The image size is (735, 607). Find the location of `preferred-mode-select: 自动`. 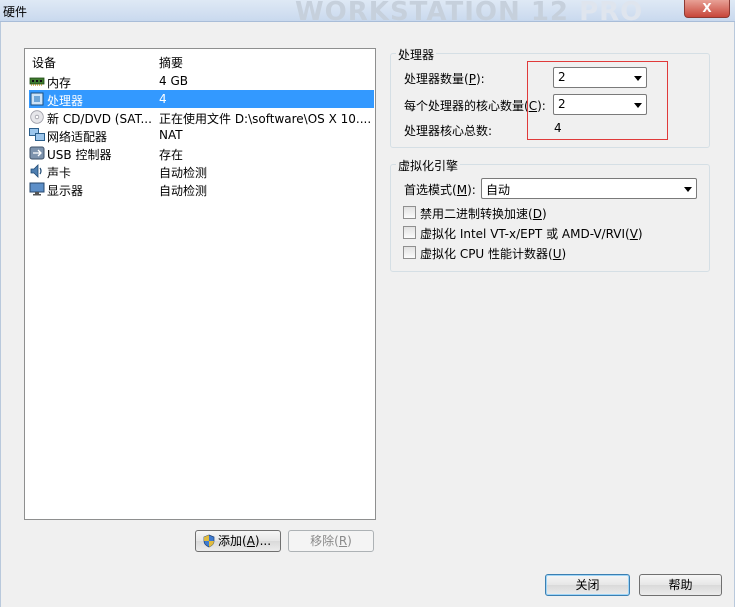

preferred-mode-select: 自动 is located at coordinates (589, 188).